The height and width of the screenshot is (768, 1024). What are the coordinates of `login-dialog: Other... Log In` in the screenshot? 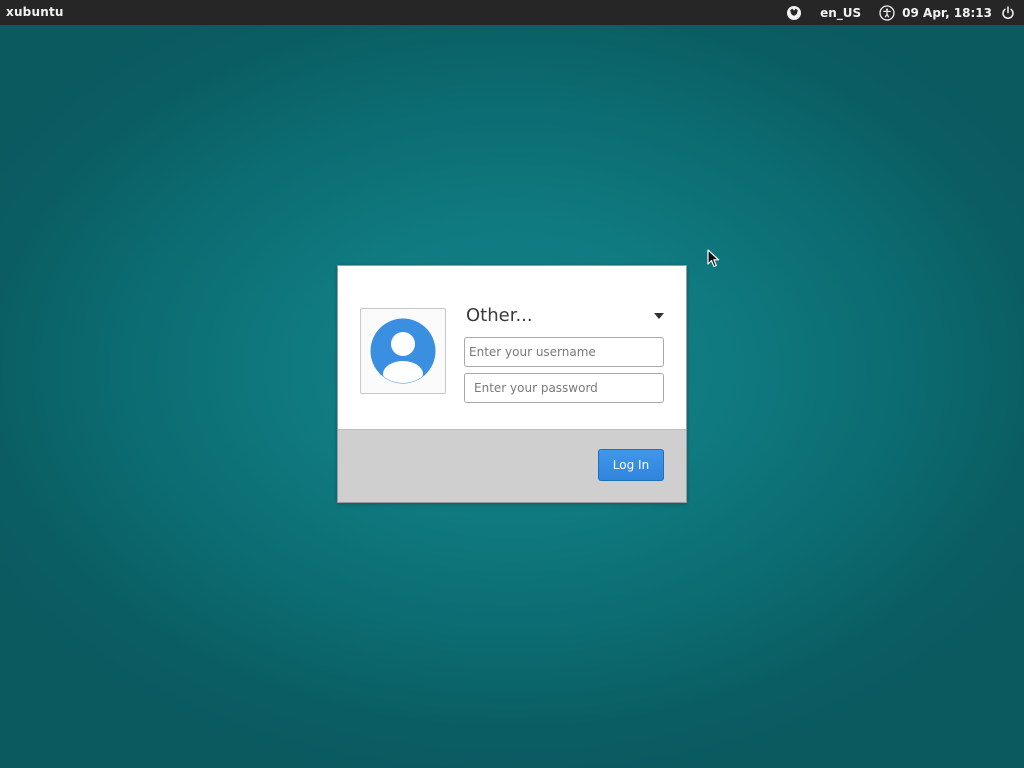 It's located at (512, 384).